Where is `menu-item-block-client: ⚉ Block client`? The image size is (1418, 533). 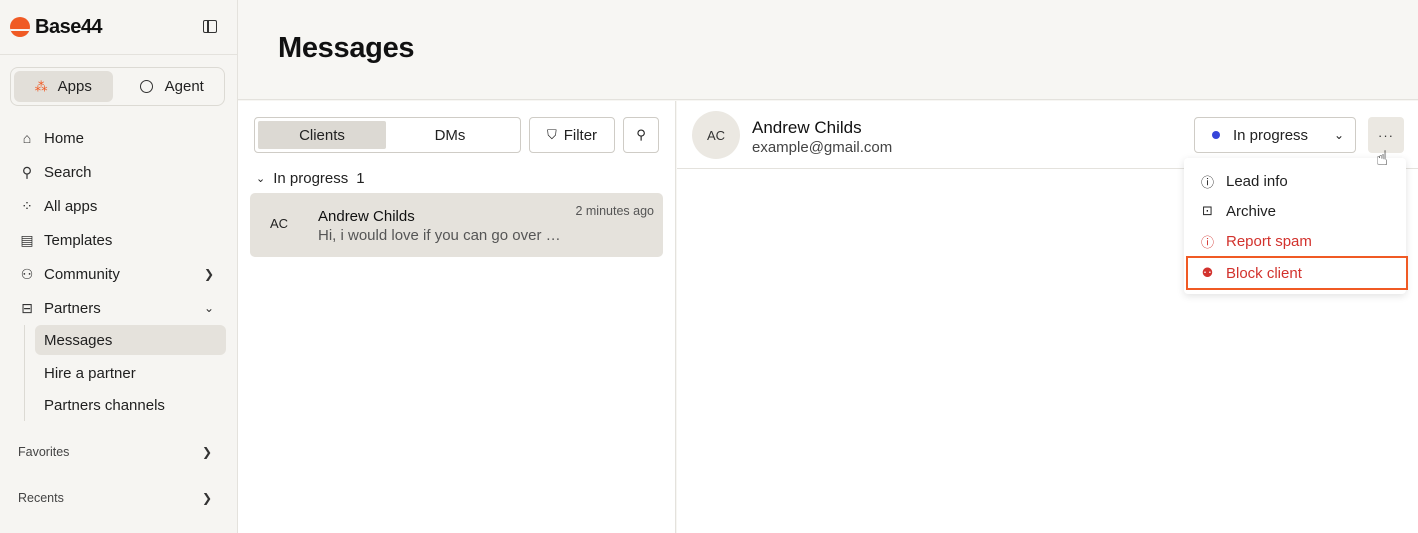
menu-item-block-client: ⚉ Block client is located at coordinates (1297, 273).